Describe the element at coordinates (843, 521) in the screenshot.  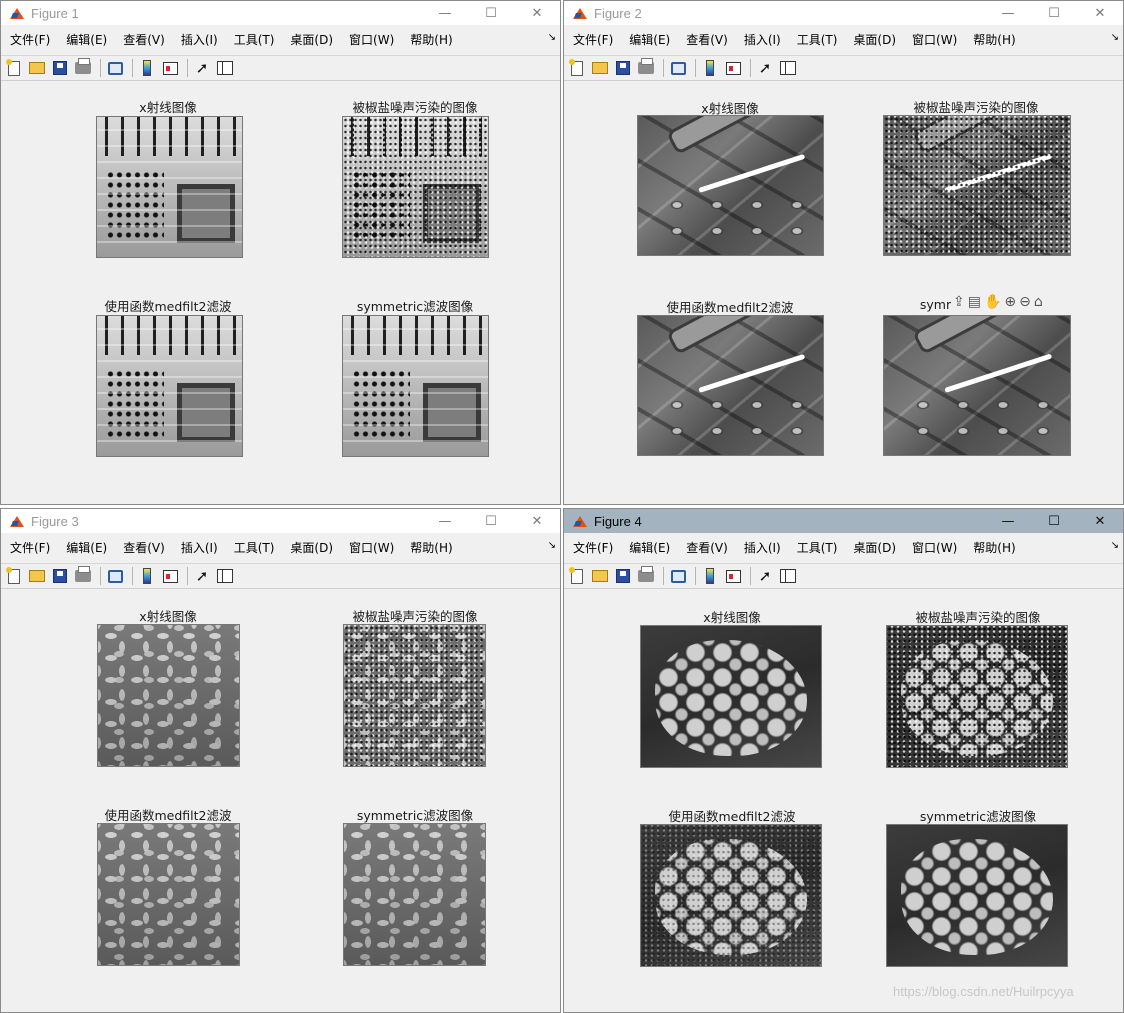
I see `title-bar: Figure 4 — ☐ ✕` at that location.